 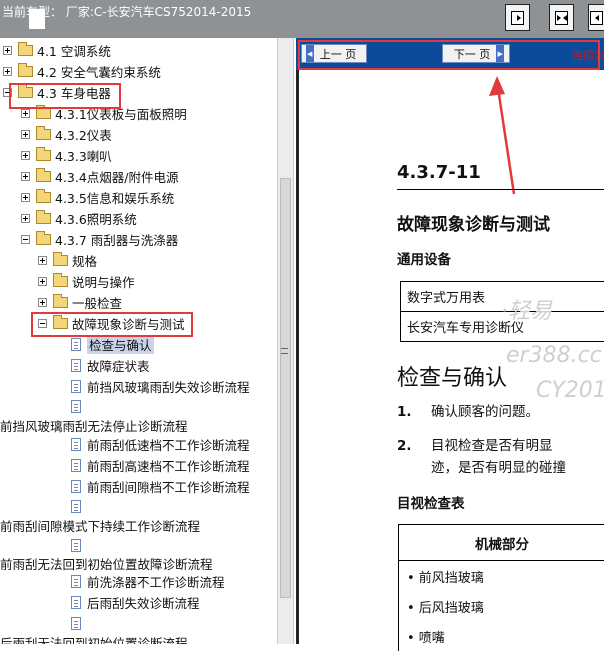 I want to click on tree-item-label: 前雨刮间隙模式下持续工作诊断流程, so click(x=100, y=526).